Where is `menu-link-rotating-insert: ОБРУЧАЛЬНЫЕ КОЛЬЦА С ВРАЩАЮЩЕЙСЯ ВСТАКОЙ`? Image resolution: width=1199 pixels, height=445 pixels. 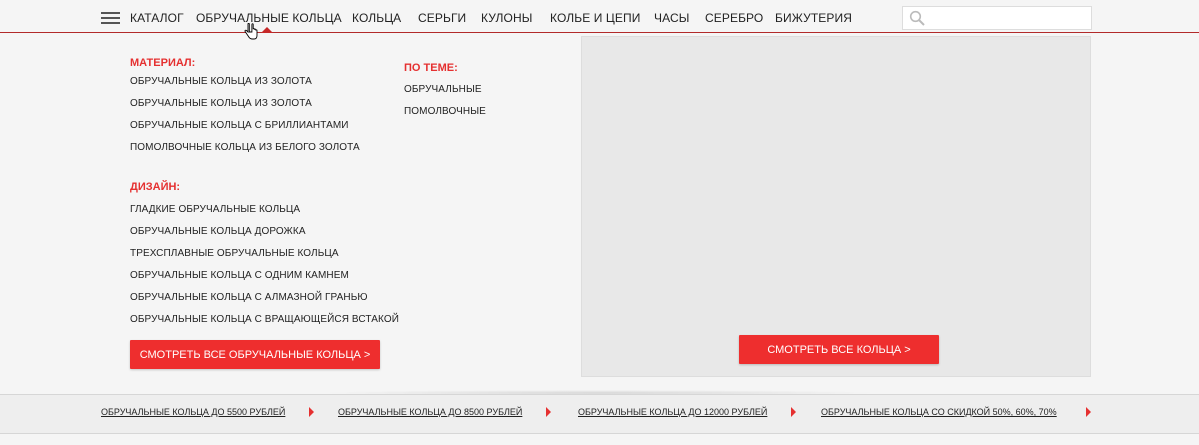
menu-link-rotating-insert: ОБРУЧАЛЬНЫЕ КОЛЬЦА С ВРАЩАЮЩЕЙСЯ ВСТАКОЙ is located at coordinates (264, 319).